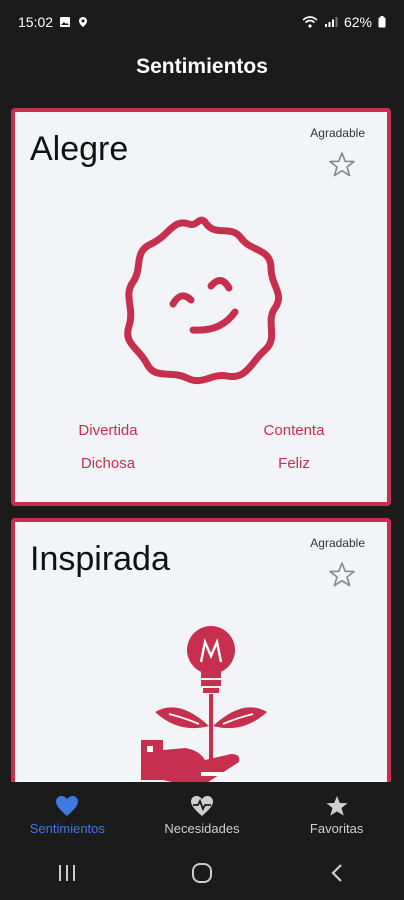  I want to click on home-icon, so click(201, 873).